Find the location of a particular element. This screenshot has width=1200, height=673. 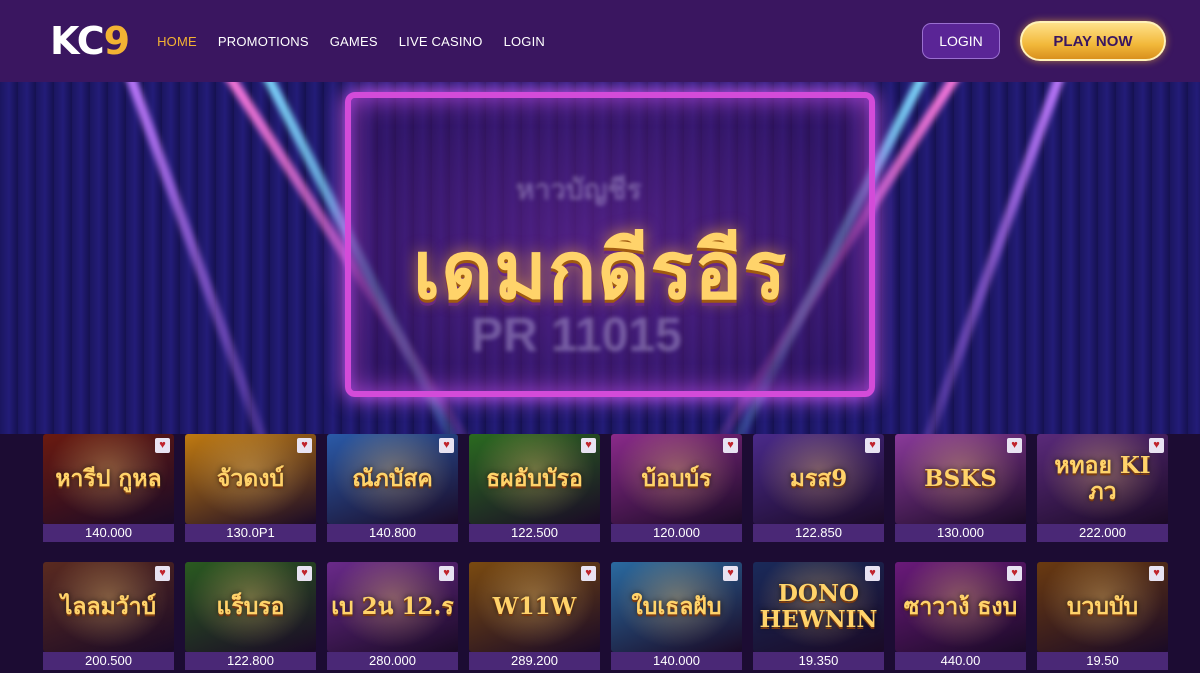

game-thumbnail: แร็บรอ ♥ is located at coordinates (250, 607).